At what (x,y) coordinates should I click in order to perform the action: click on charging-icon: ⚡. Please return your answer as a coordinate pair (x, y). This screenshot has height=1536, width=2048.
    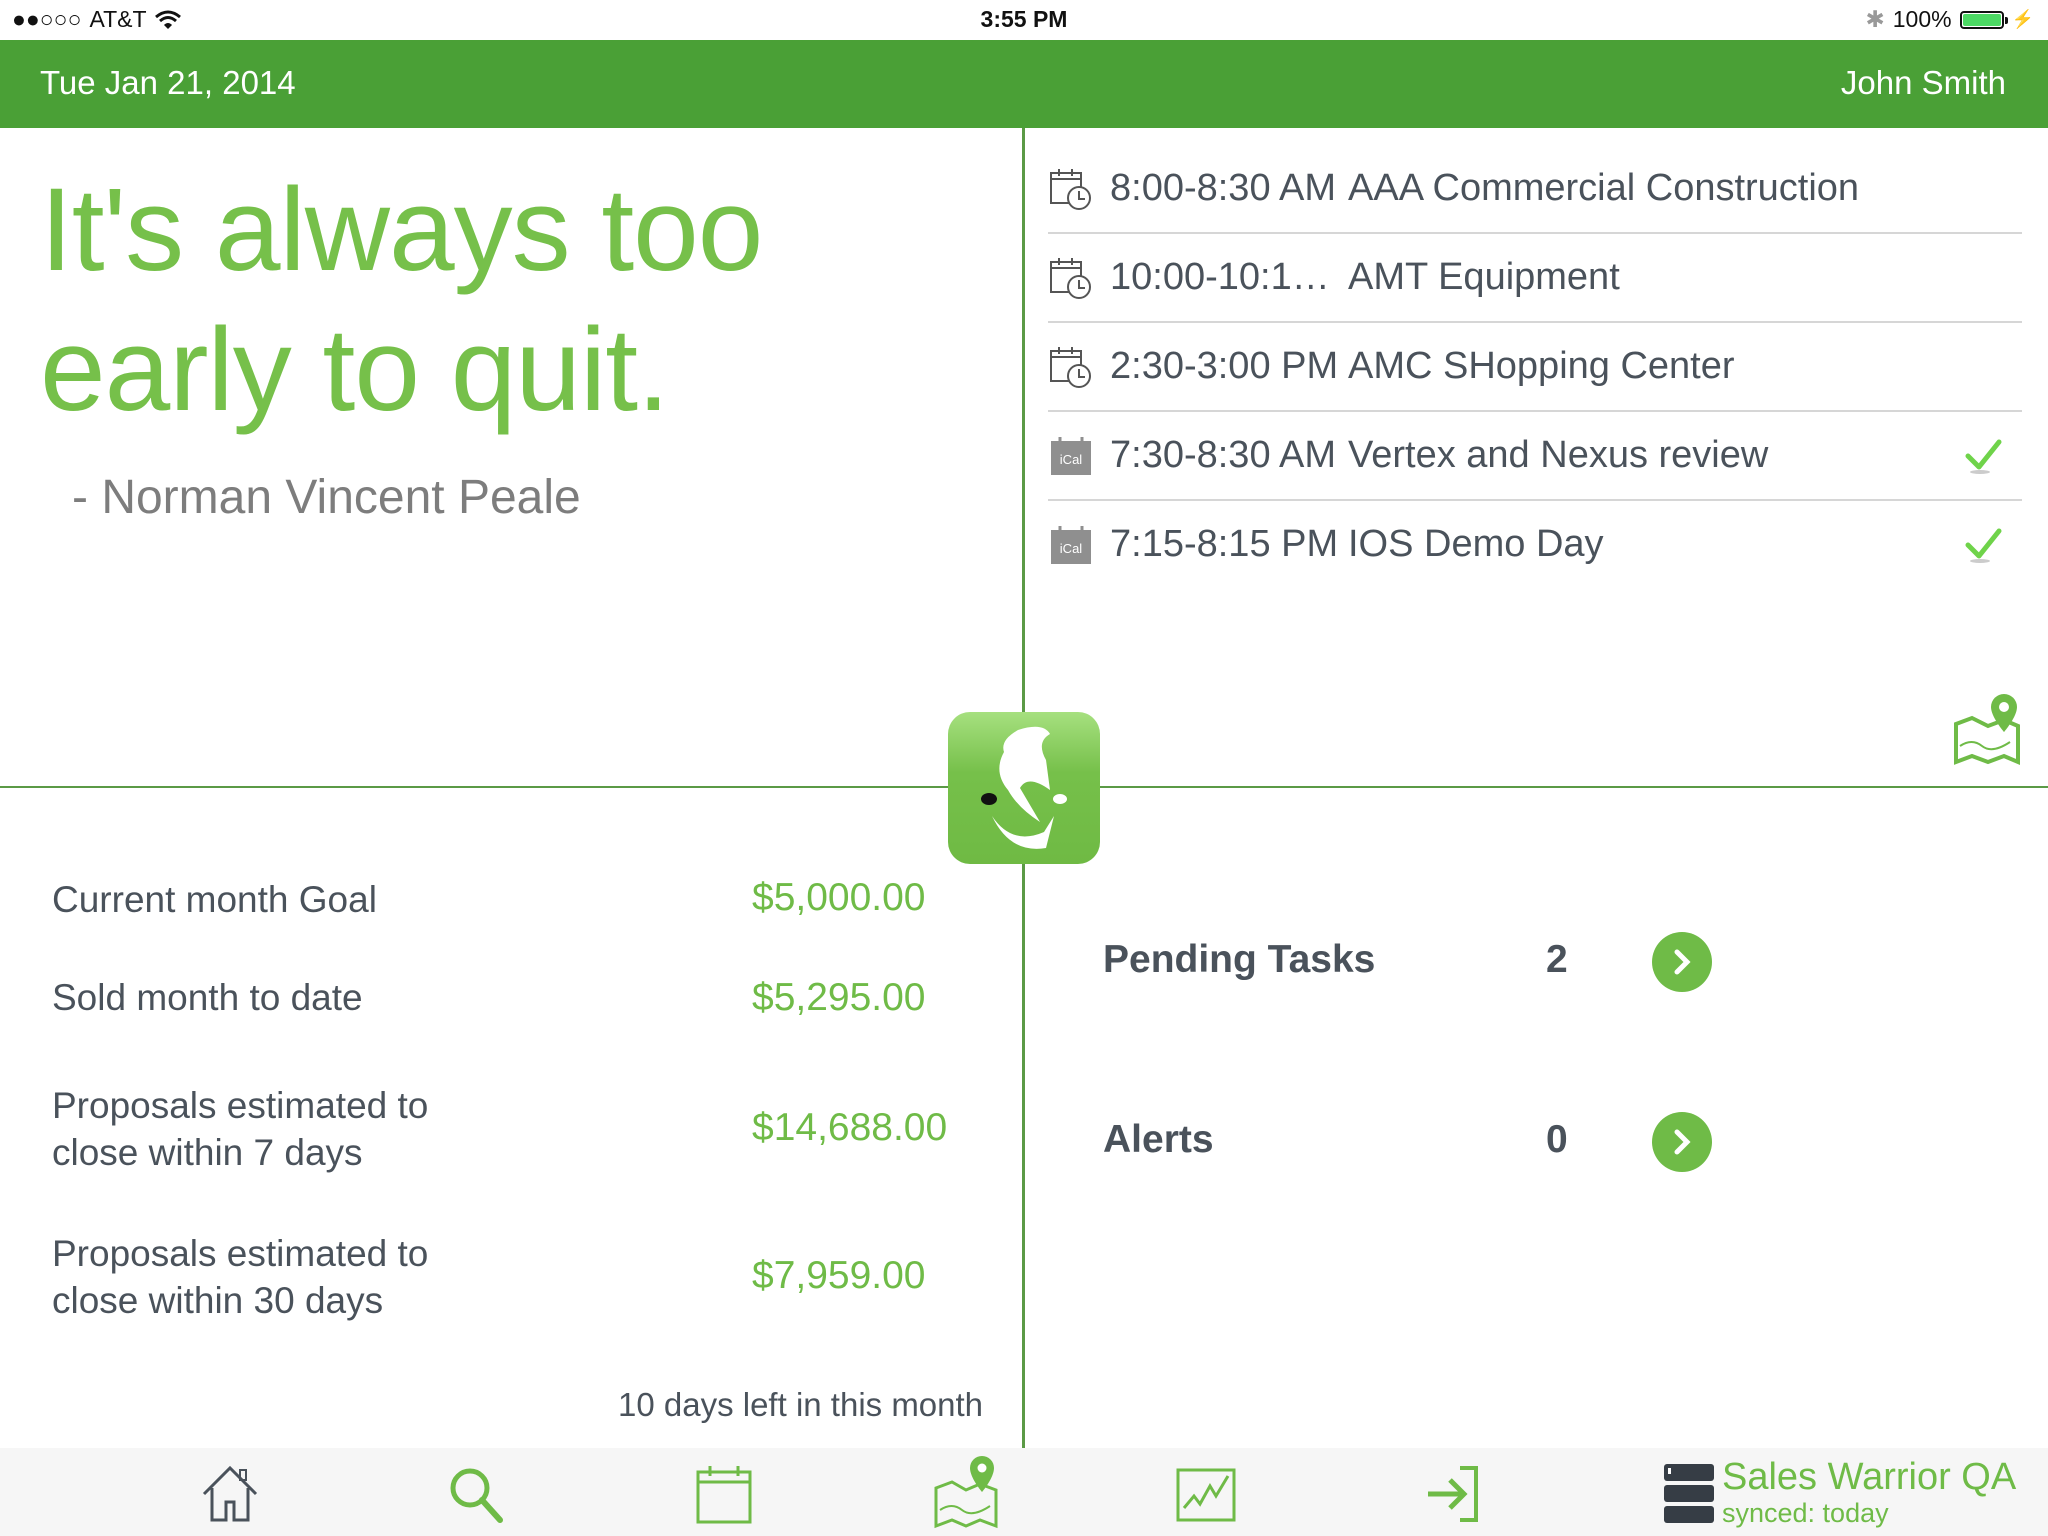
    Looking at the image, I should click on (2022, 19).